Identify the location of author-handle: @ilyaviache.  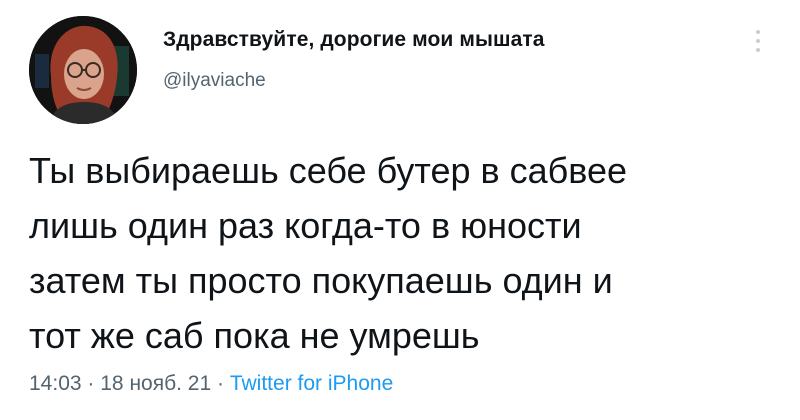
(214, 81).